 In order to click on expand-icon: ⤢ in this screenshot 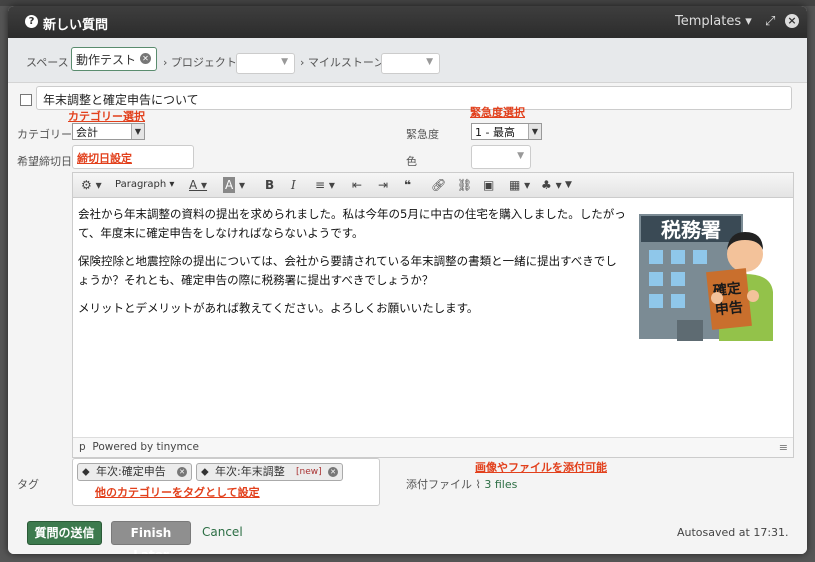, I will do `click(770, 21)`.